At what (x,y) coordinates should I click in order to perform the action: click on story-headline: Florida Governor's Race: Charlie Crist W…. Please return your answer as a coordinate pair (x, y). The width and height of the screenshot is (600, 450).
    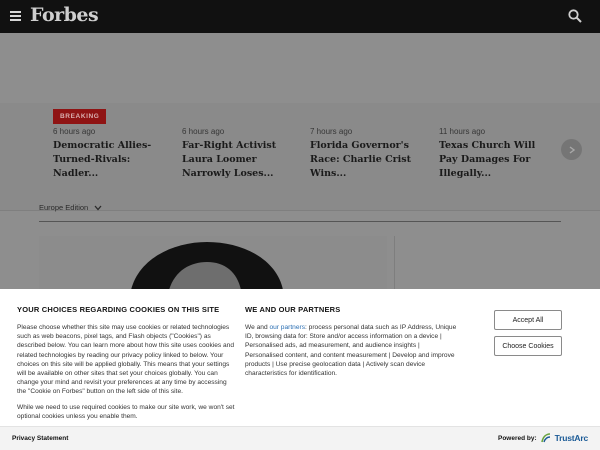
    Looking at the image, I should click on (369, 160).